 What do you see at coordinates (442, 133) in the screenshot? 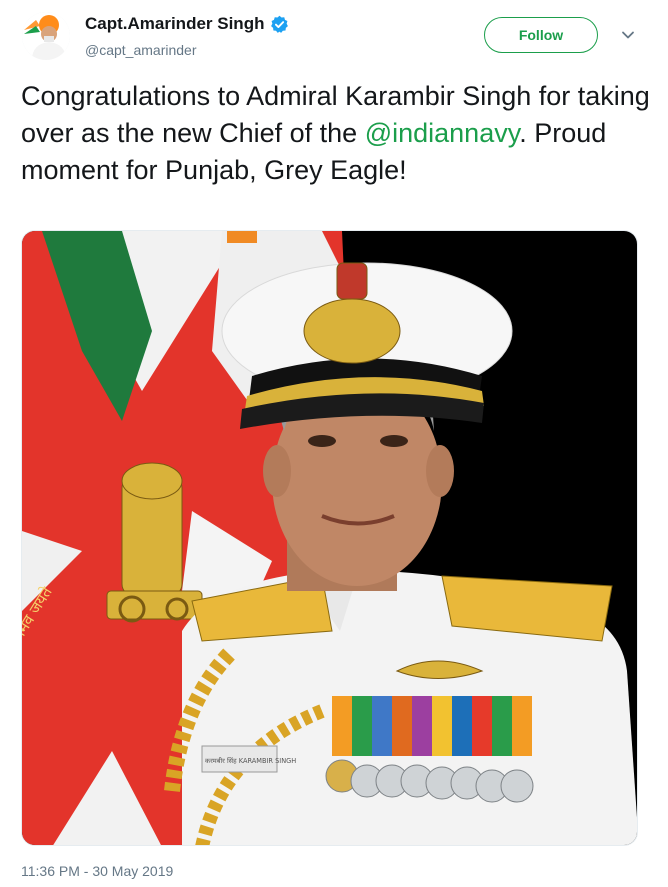
I see `mention-link: @indiannavy` at bounding box center [442, 133].